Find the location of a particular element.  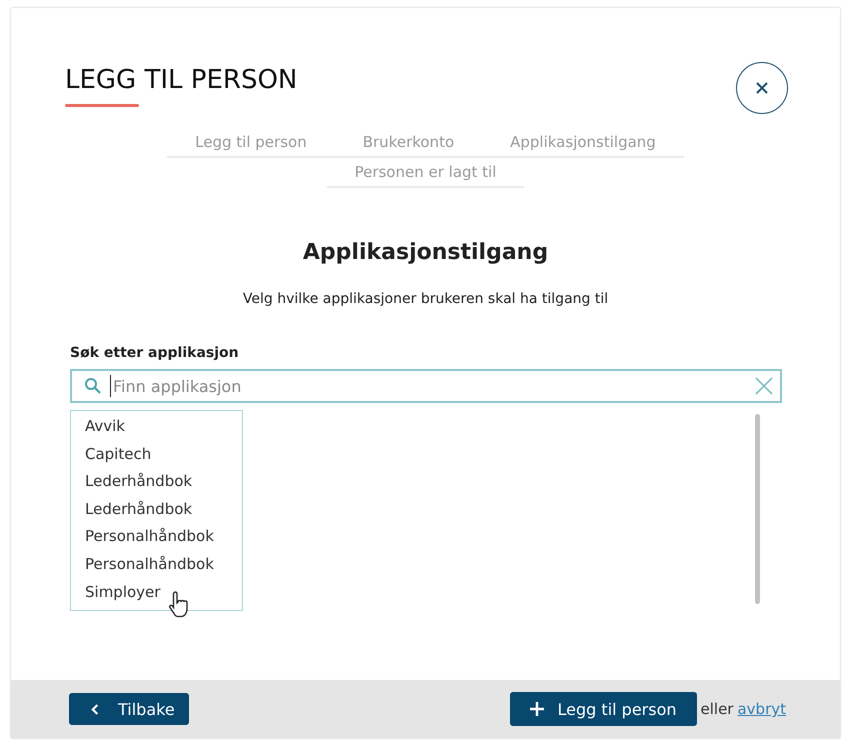

section-heading: Applikasjonstilgang is located at coordinates (426, 252).